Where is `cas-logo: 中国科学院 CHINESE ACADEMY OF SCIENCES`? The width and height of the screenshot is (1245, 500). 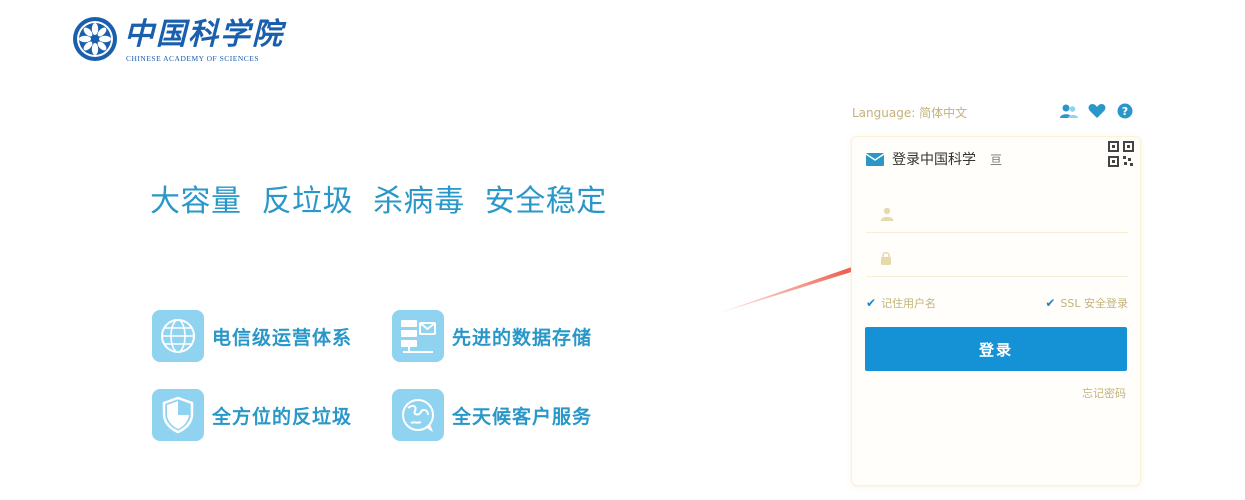
cas-logo: 中国科学院 CHINESE ACADEMY OF SCIENCES is located at coordinates (182, 40).